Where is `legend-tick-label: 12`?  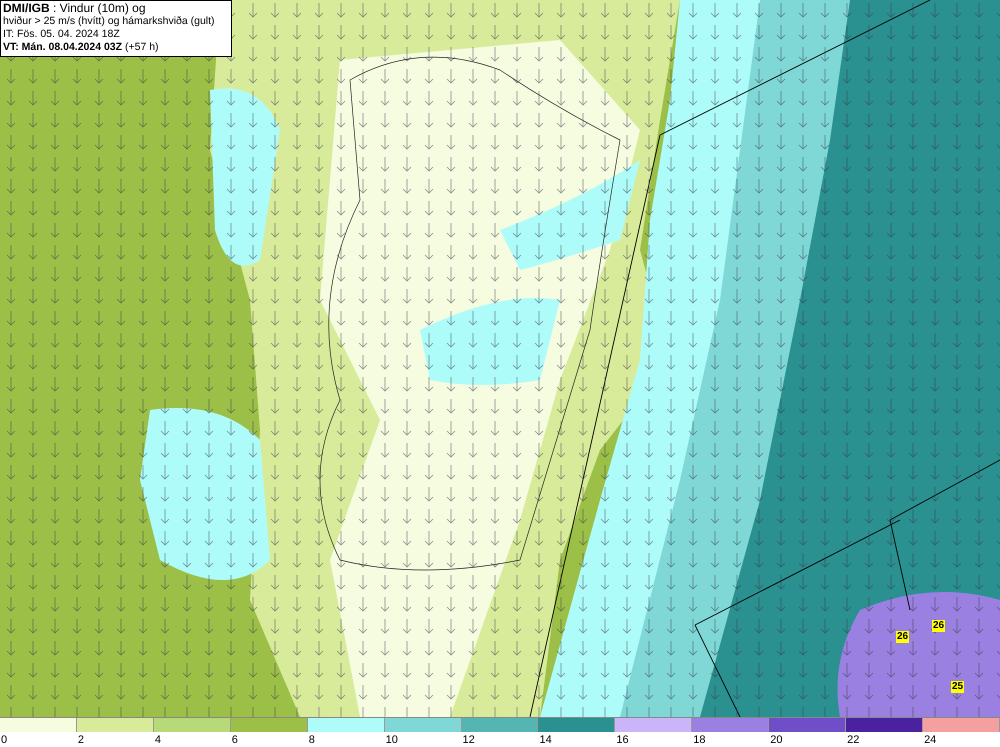
legend-tick-label: 12 is located at coordinates (468, 740).